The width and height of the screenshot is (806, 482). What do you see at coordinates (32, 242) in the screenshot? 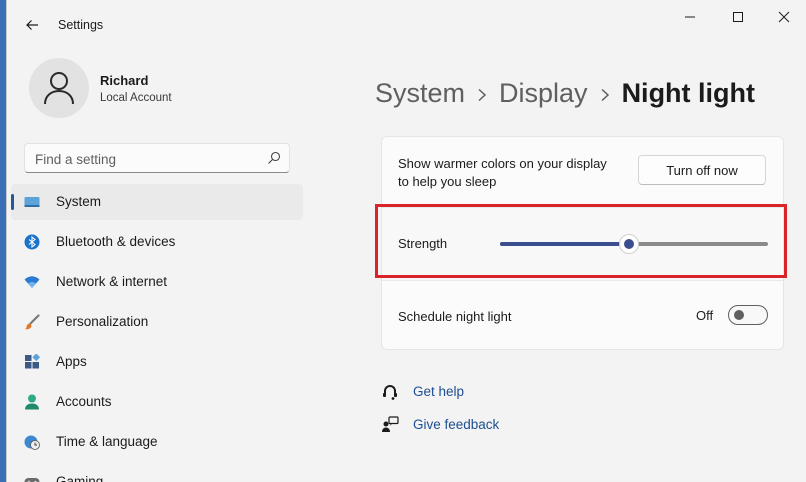
I see `bluetooth-icon` at bounding box center [32, 242].